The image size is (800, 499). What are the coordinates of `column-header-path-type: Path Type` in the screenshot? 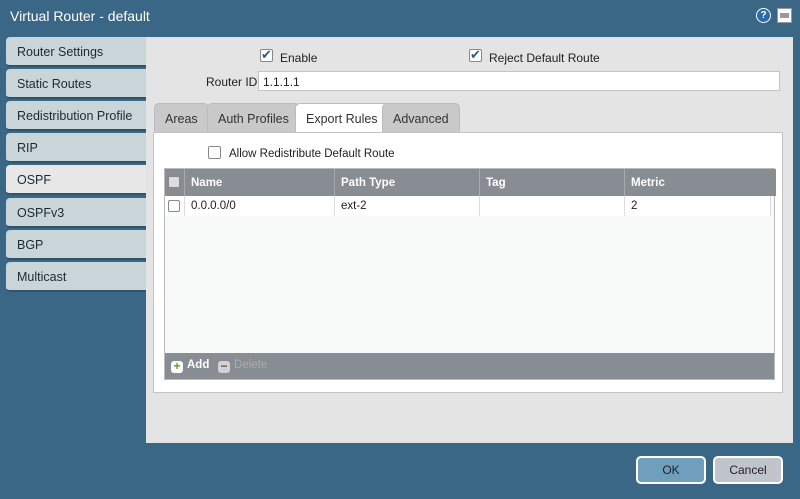 It's located at (407, 182).